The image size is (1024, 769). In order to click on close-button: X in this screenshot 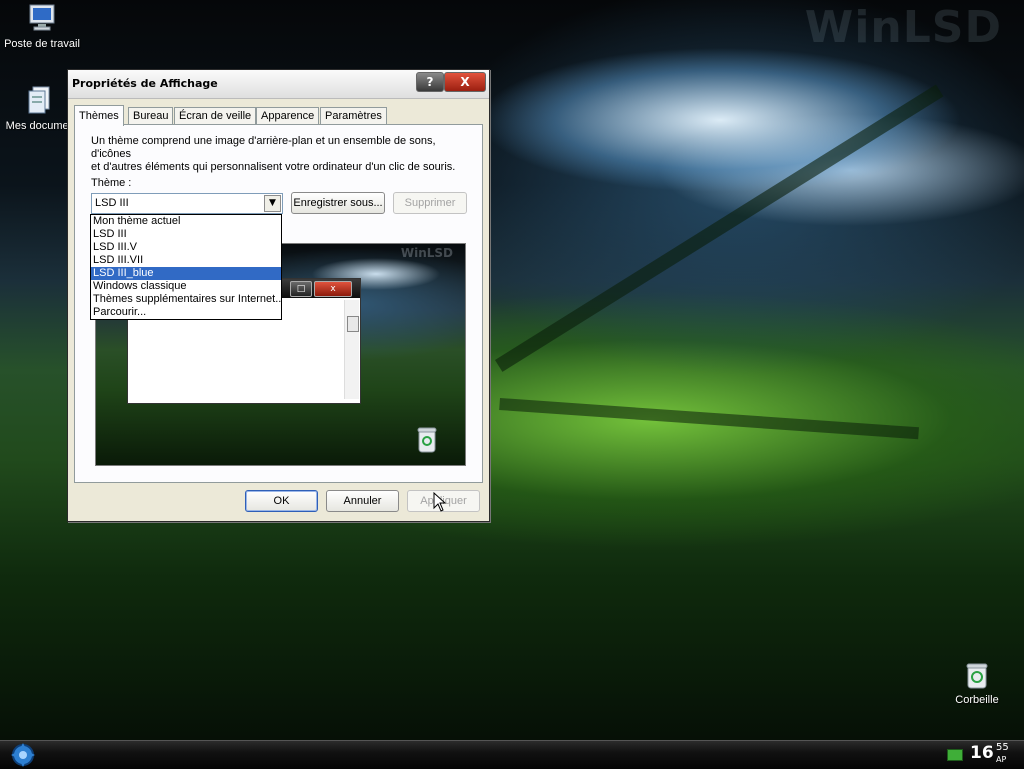, I will do `click(465, 82)`.